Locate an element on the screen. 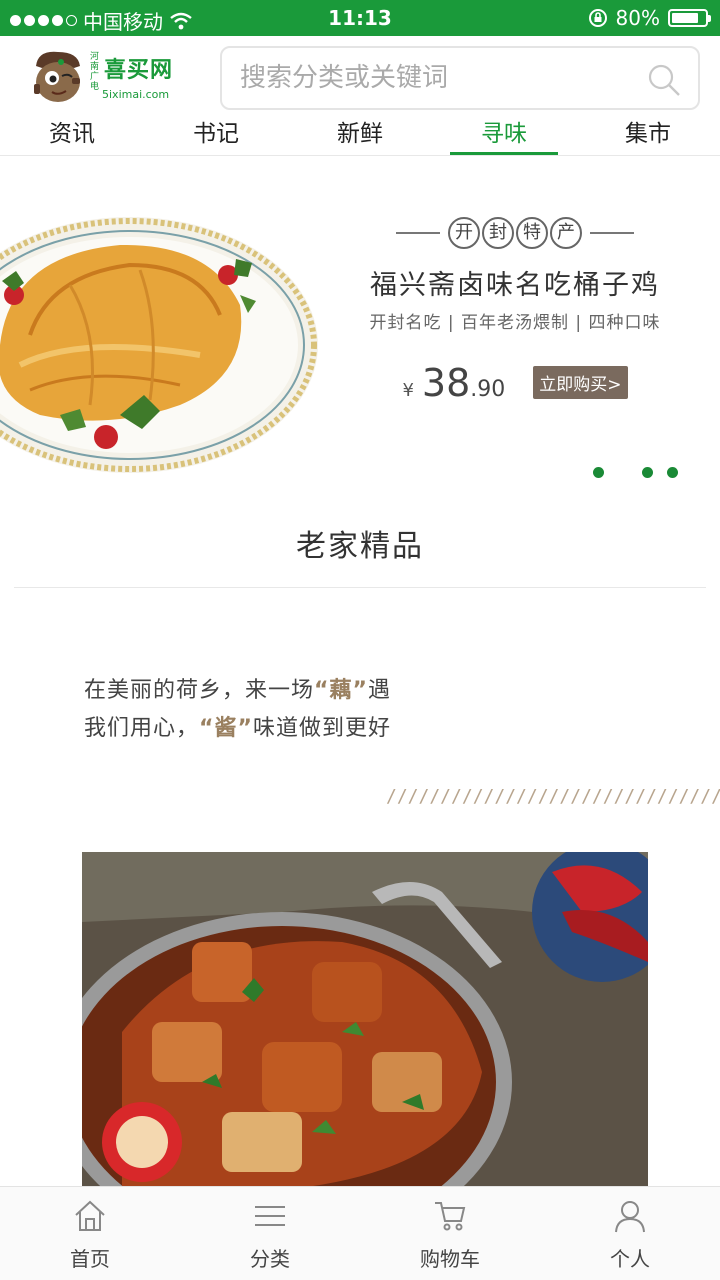 This screenshot has width=720, height=1280. seal-char: 封 is located at coordinates (498, 233).